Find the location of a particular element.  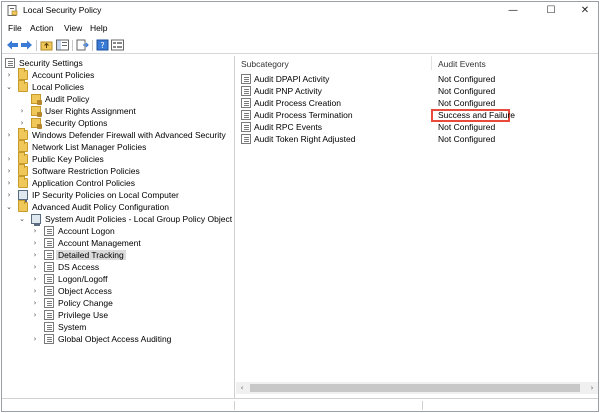

tree-item-label: Account Management is located at coordinates (99, 243).